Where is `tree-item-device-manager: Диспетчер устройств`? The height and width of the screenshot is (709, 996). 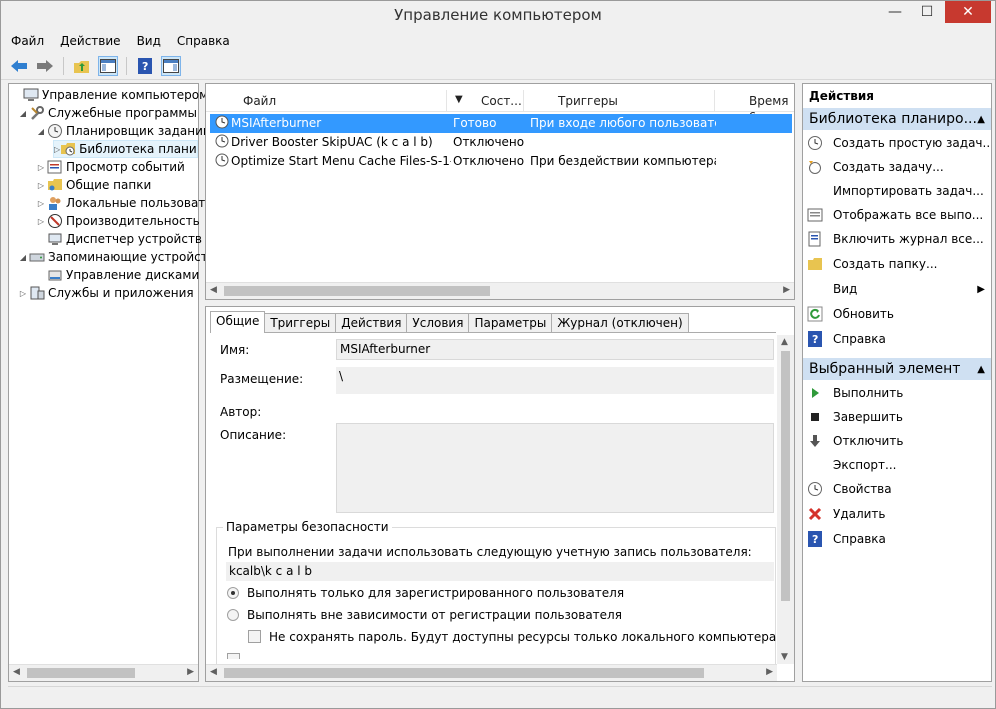 tree-item-device-manager: Диспетчер устройств is located at coordinates (118, 239).